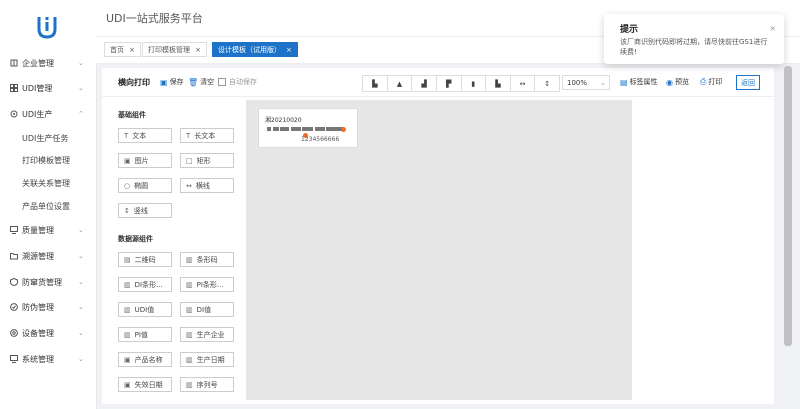 The image size is (800, 409). Describe the element at coordinates (694, 47) in the screenshot. I see `notification-body: 该厂商识别代码即将过期，请尽快前往GS1进行续费!` at that location.